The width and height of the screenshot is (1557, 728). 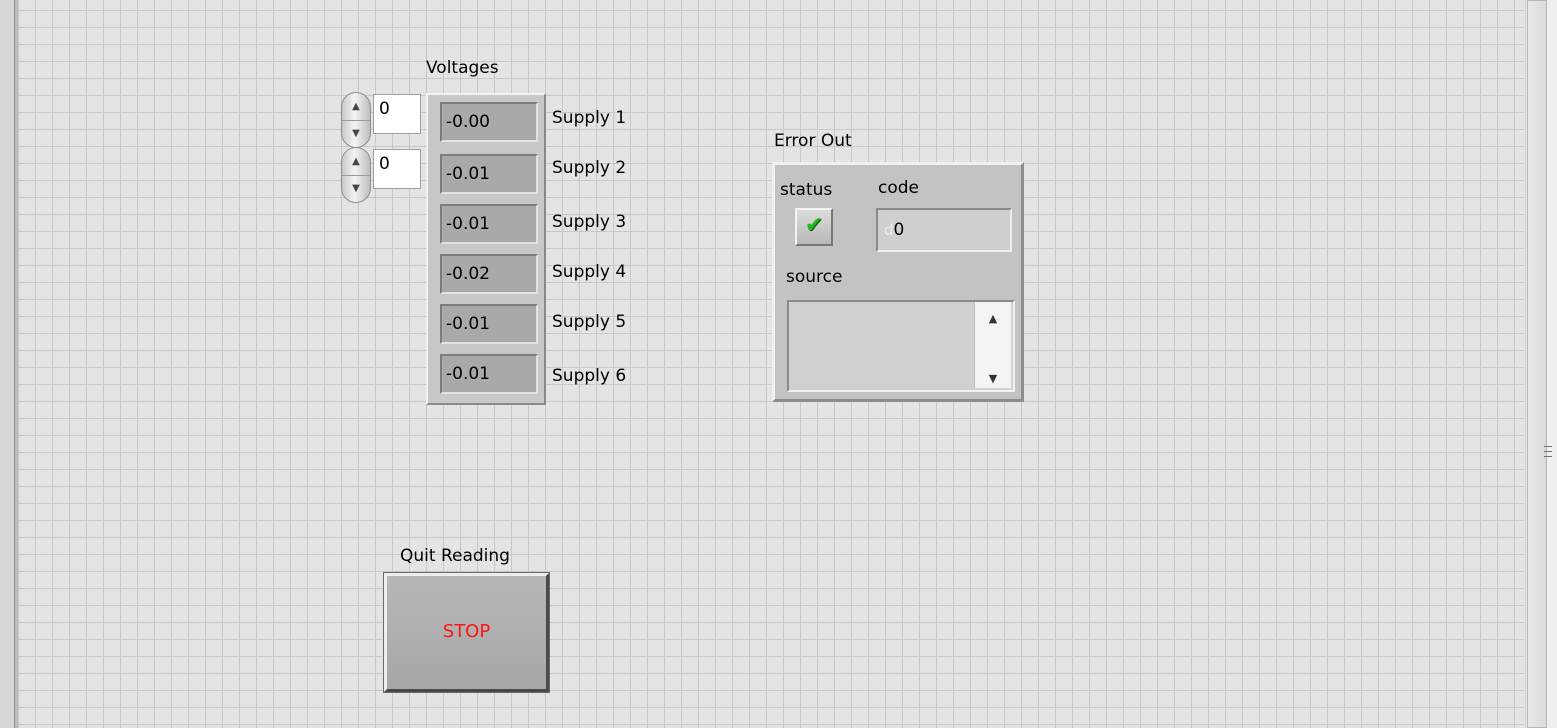 What do you see at coordinates (489, 324) in the screenshot?
I see `voltage-value-5: -0.01` at bounding box center [489, 324].